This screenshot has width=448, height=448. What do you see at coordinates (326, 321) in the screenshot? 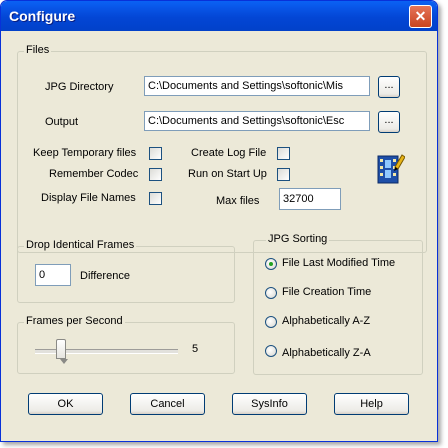
I see `sort-a-z-label: Alphabetically A-Z` at bounding box center [326, 321].